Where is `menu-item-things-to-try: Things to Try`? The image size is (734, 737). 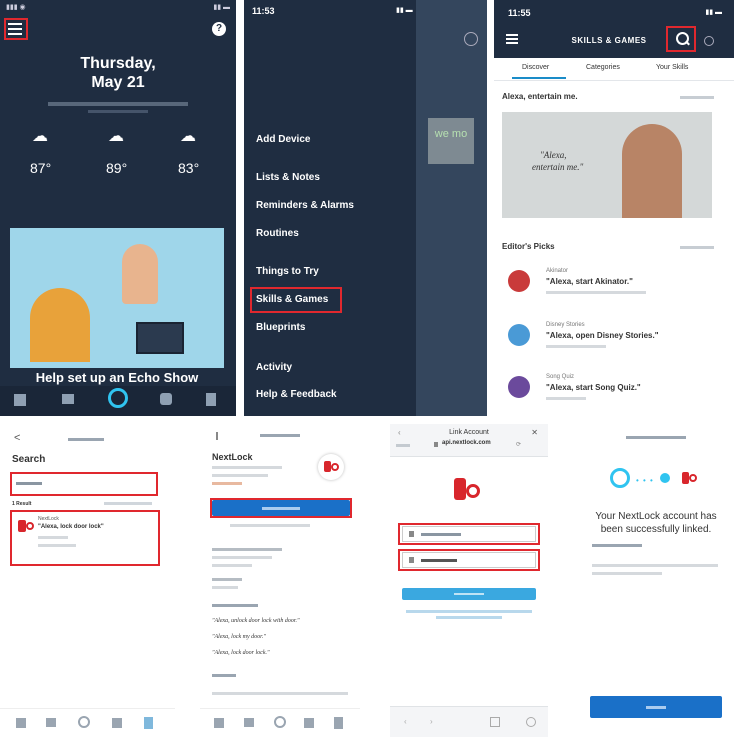
menu-item-things-to-try: Things to Try is located at coordinates (287, 271).